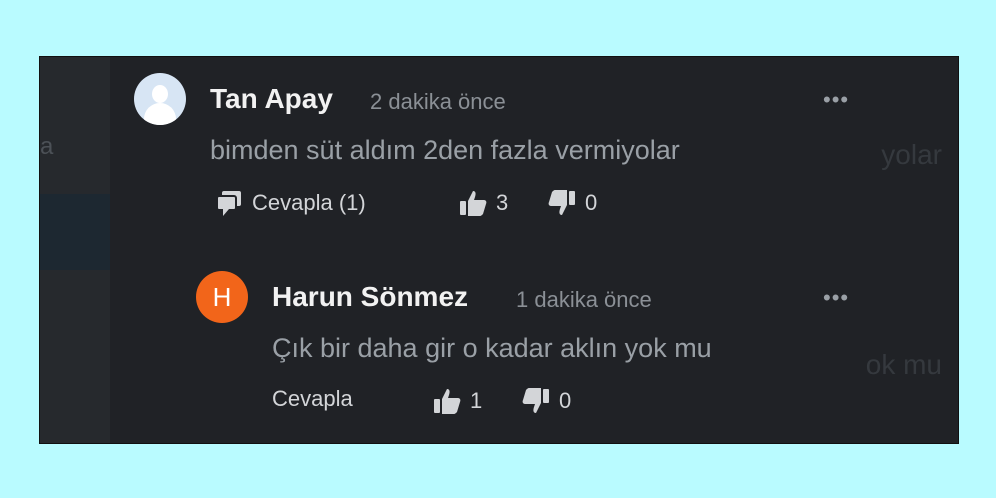  Describe the element at coordinates (502, 202) in the screenshot. I see `like-count: 3` at that location.